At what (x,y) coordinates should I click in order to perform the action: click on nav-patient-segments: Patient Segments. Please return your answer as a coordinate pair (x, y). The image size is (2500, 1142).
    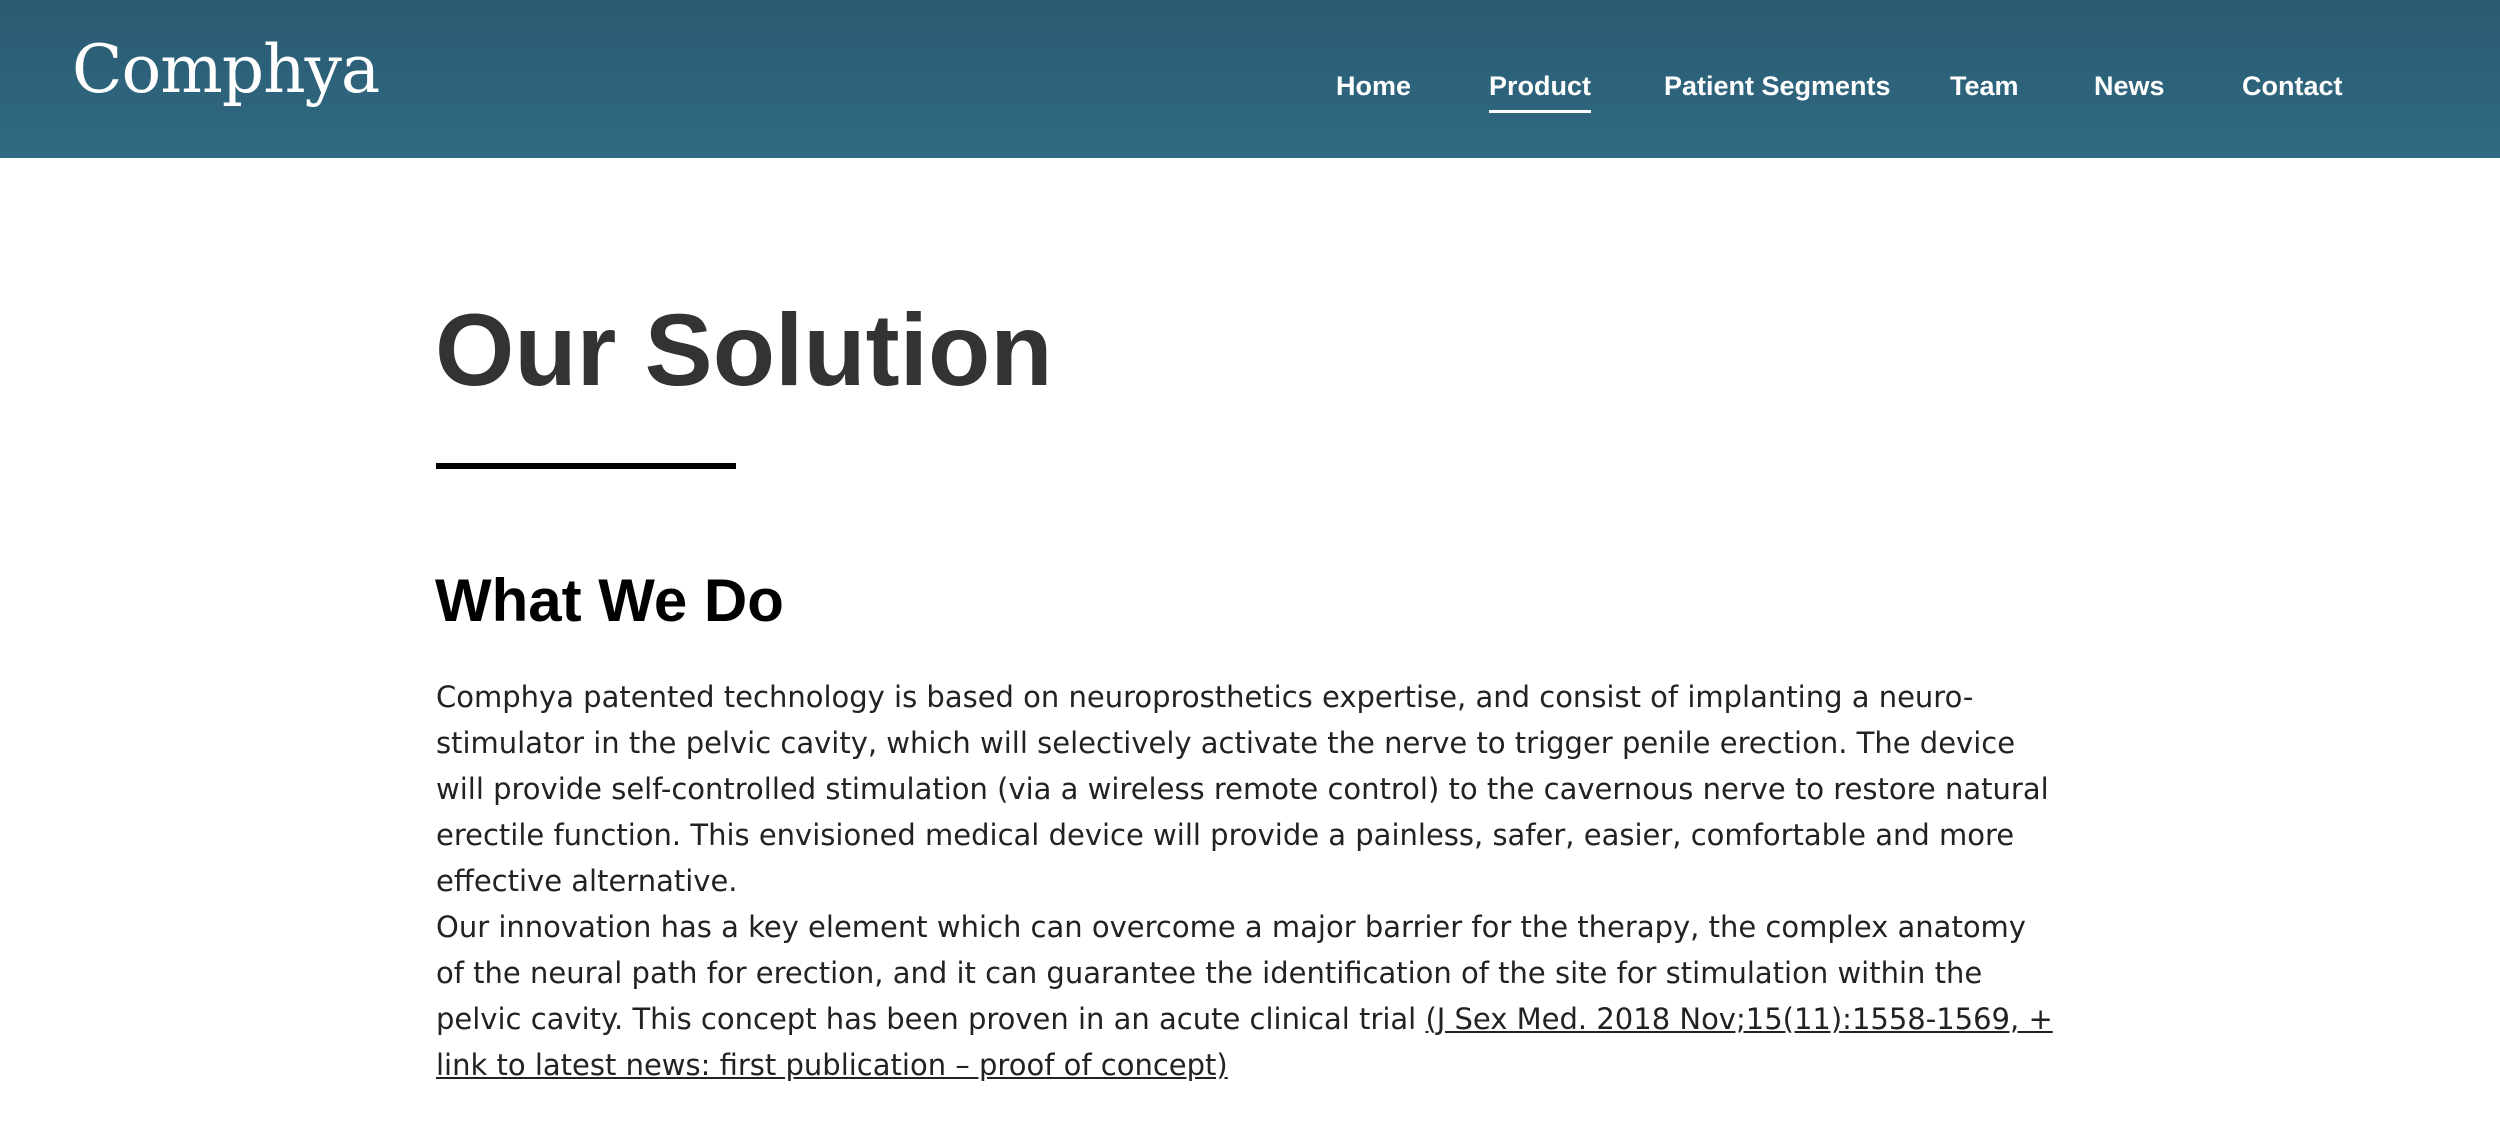
    Looking at the image, I should click on (1777, 88).